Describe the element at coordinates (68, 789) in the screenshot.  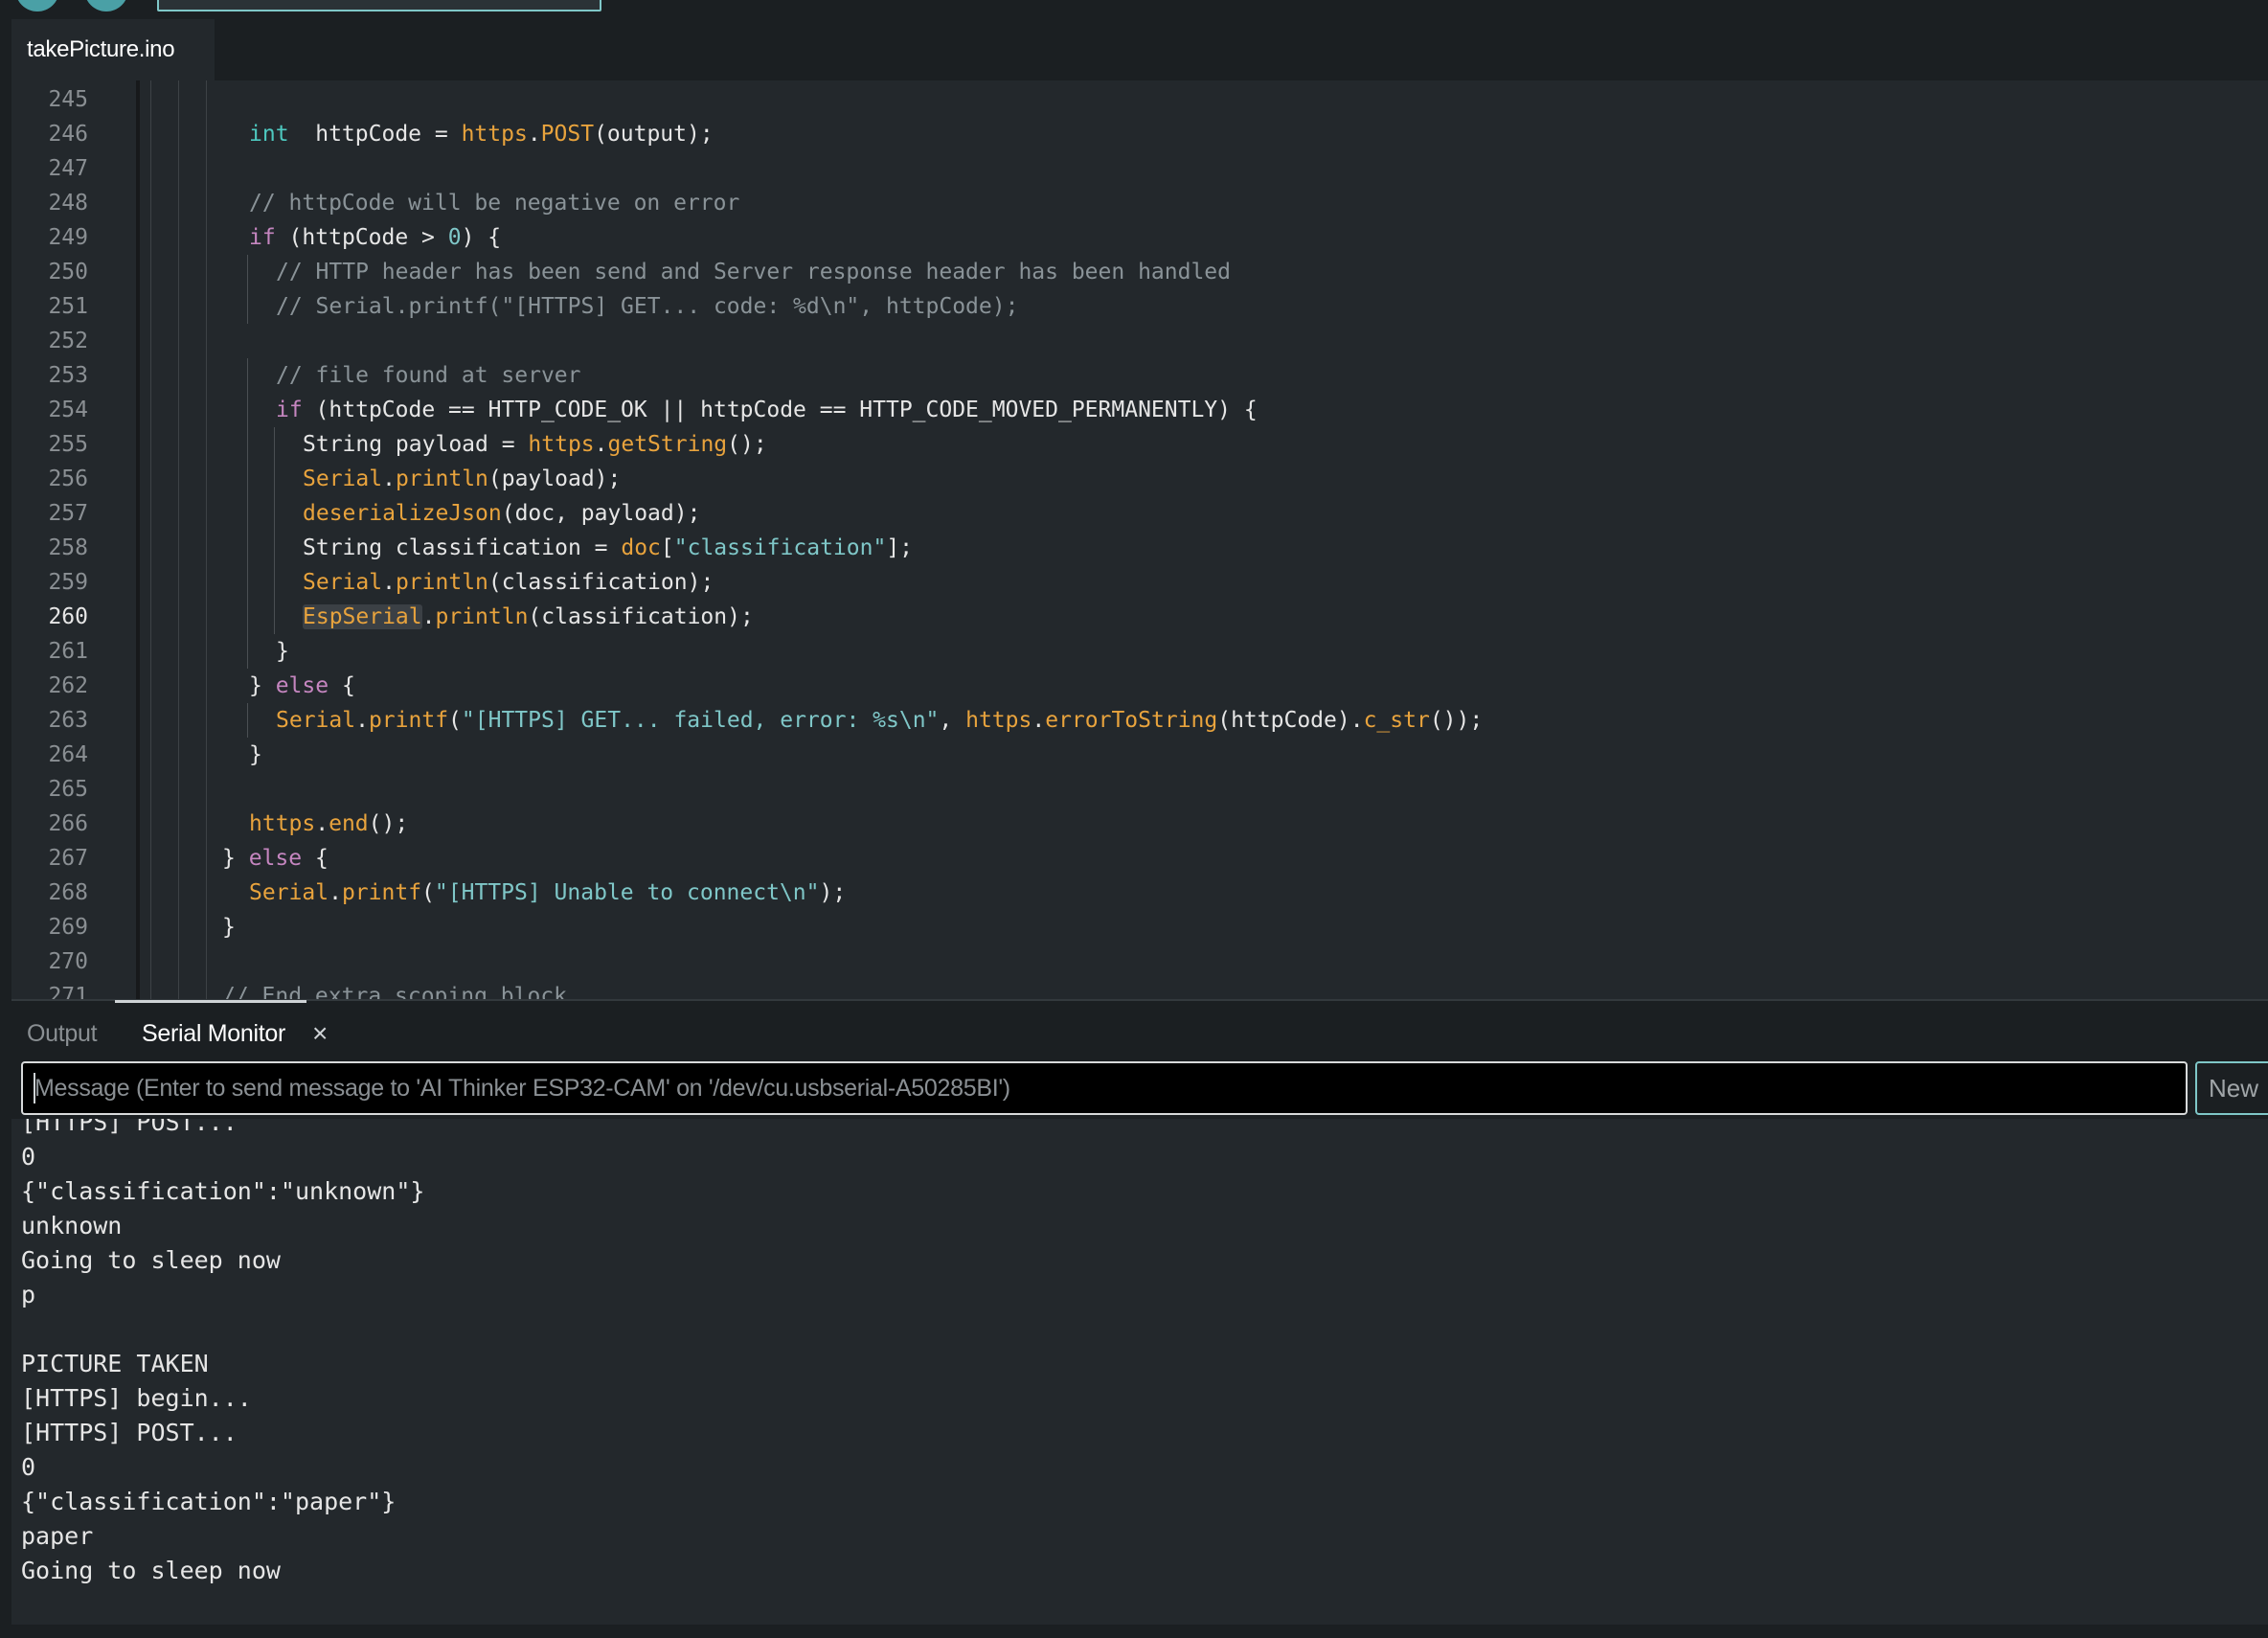
I see `line-number: 265` at that location.